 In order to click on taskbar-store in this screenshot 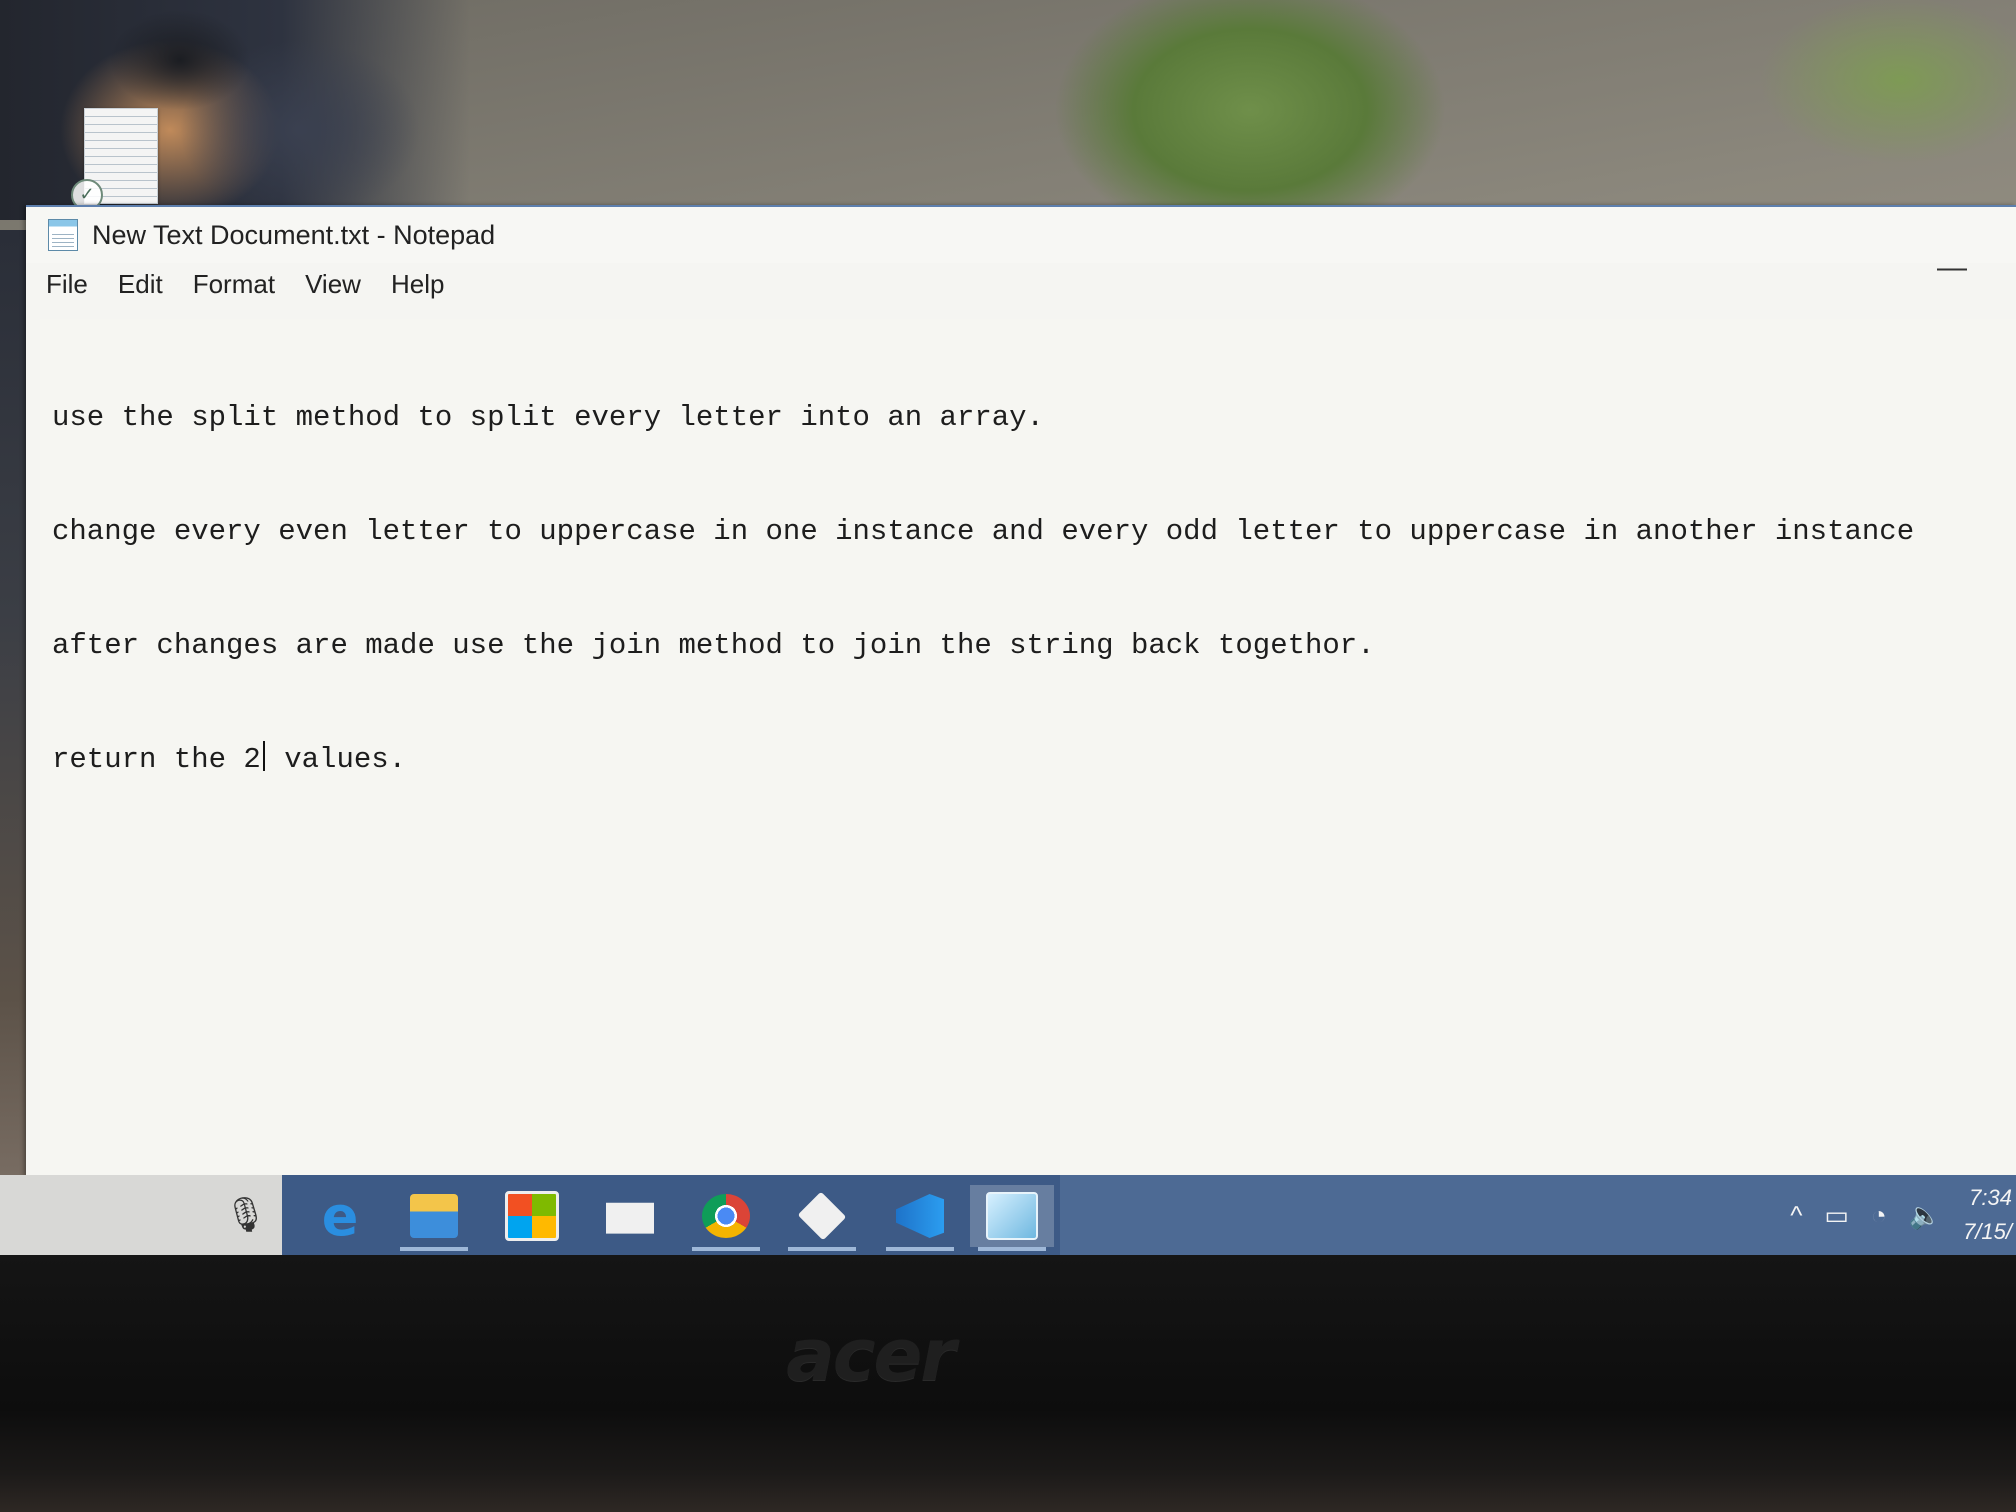, I will do `click(532, 1216)`.